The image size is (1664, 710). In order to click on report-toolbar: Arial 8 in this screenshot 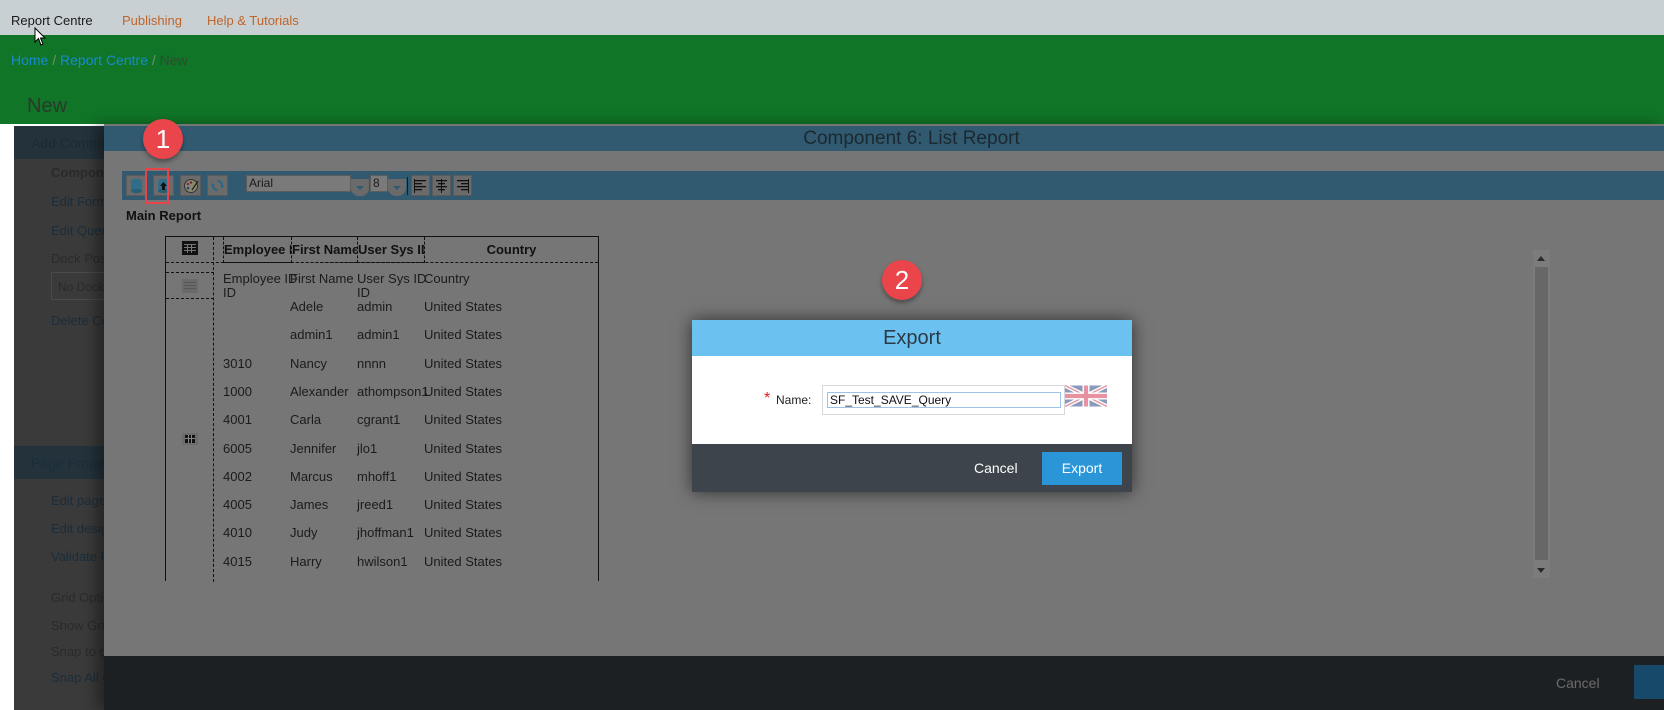, I will do `click(893, 185)`.